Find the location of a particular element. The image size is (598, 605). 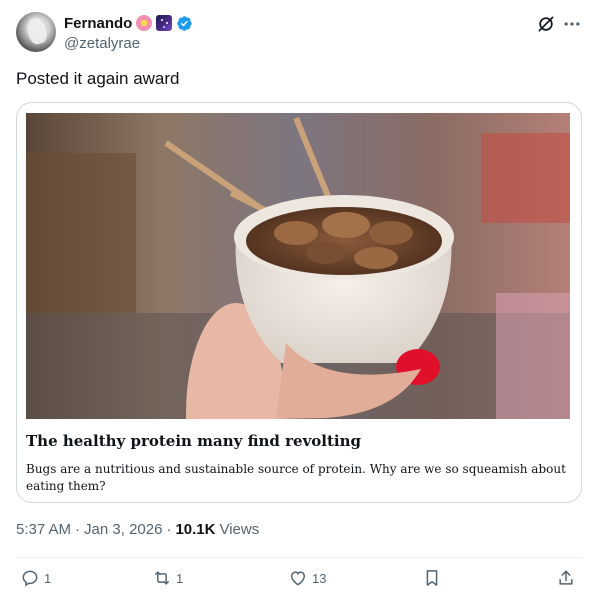

avatar is located at coordinates (36, 32).